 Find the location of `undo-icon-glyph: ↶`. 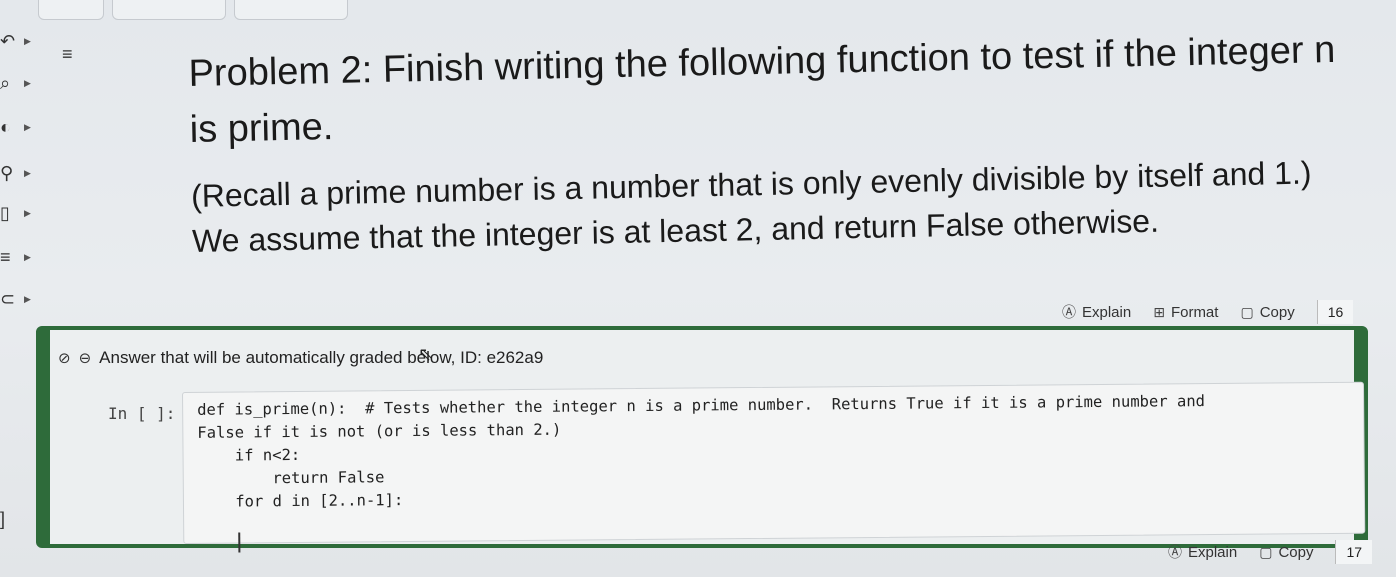

undo-icon-glyph: ↶ is located at coordinates (8, 40).